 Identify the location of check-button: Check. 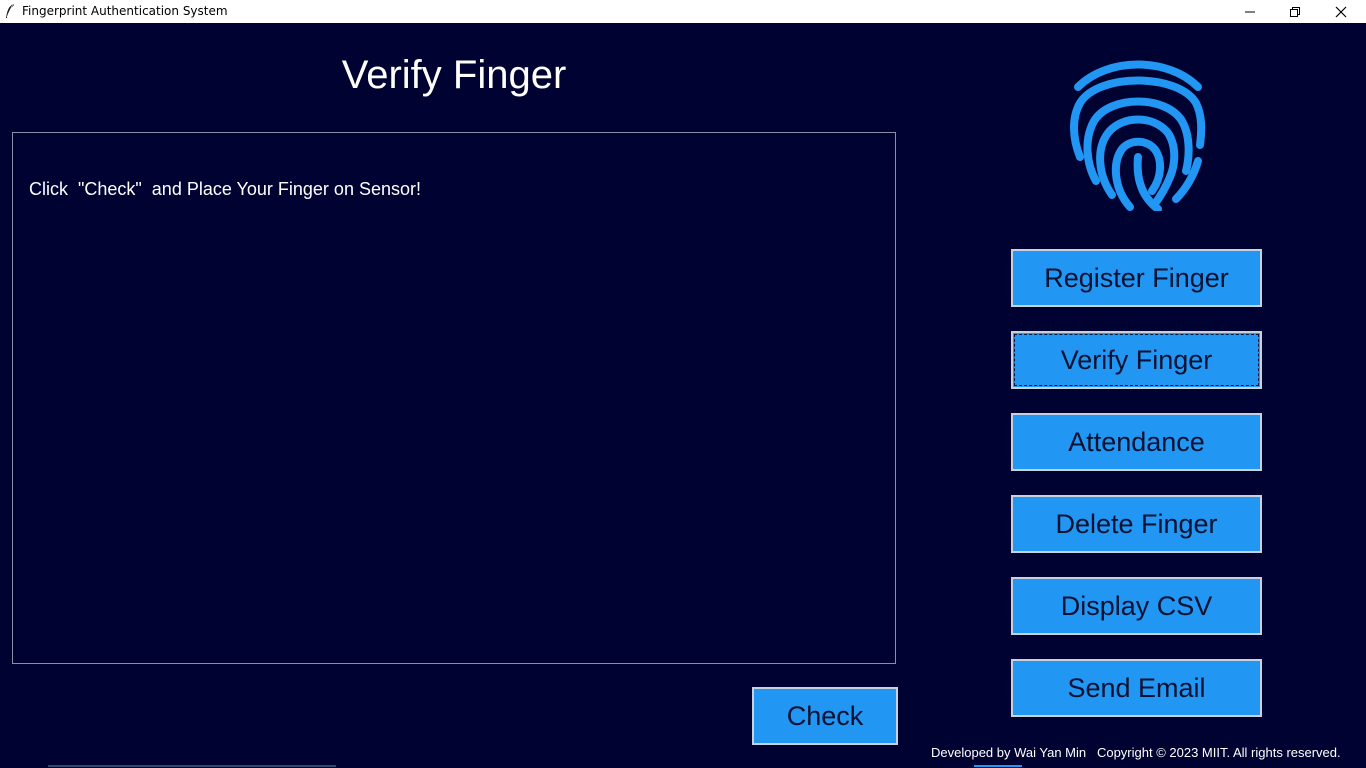
(825, 716).